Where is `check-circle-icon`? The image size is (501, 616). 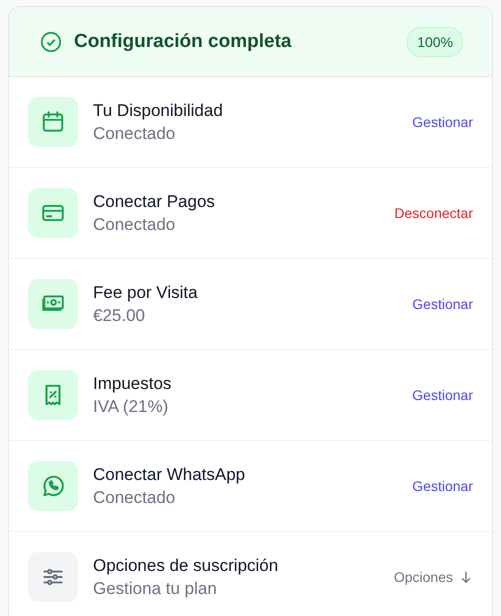
check-circle-icon is located at coordinates (51, 41).